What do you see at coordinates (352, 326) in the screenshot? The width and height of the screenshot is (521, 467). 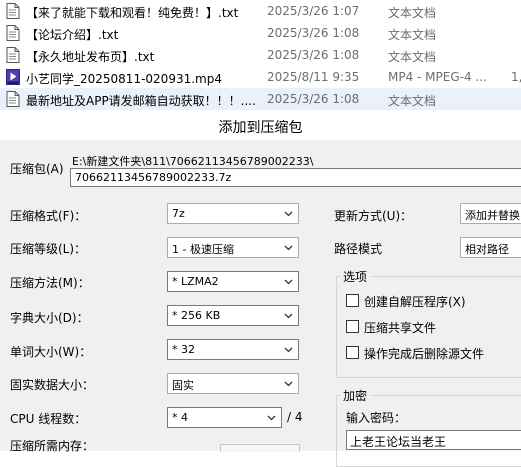 I see `shared-checkbox` at bounding box center [352, 326].